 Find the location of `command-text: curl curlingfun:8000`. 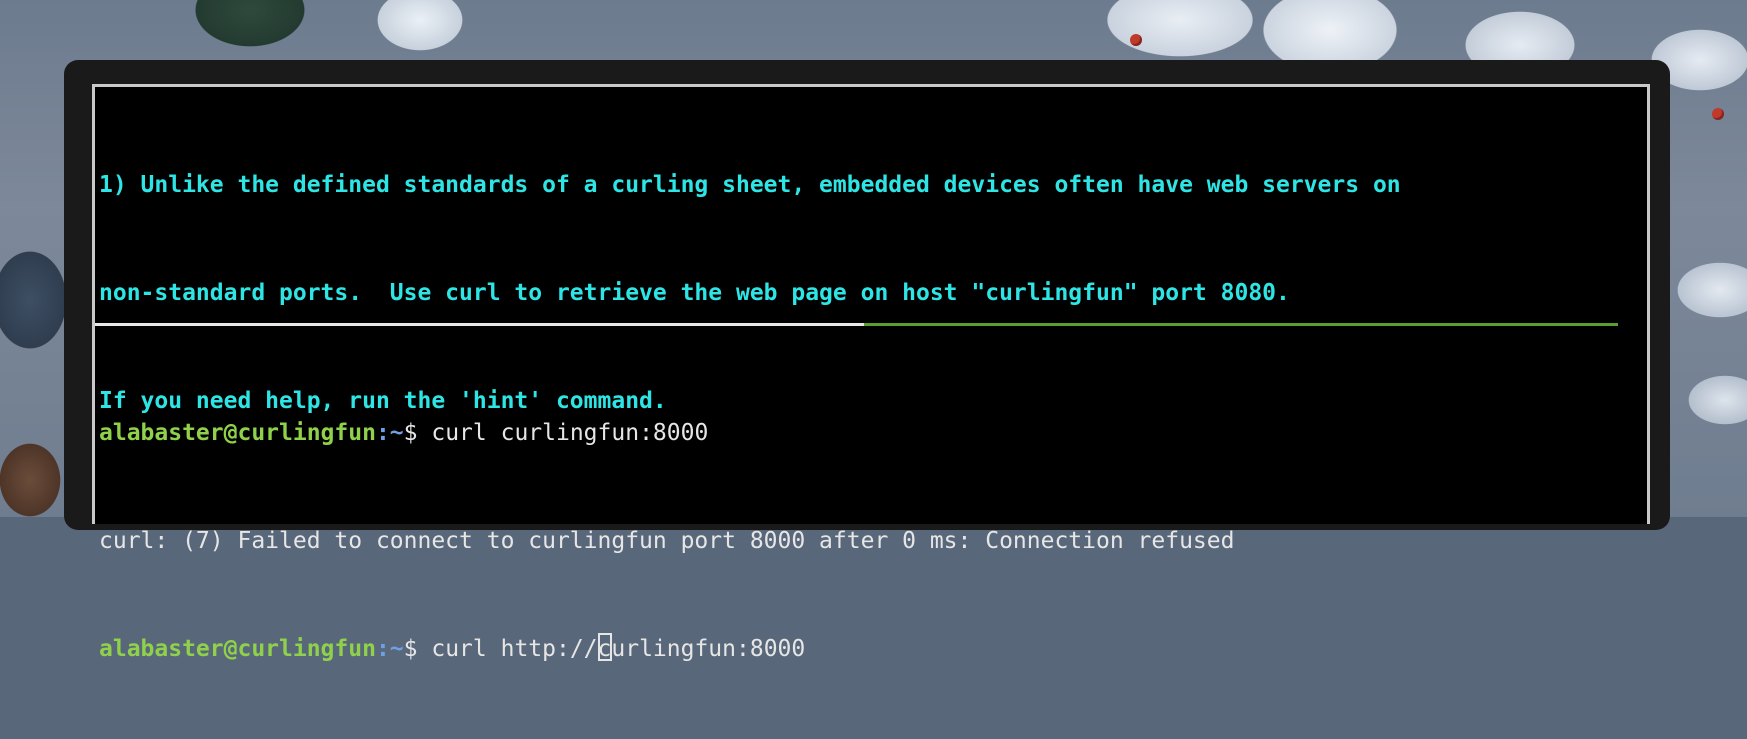

command-text: curl curlingfun:8000 is located at coordinates (570, 433).